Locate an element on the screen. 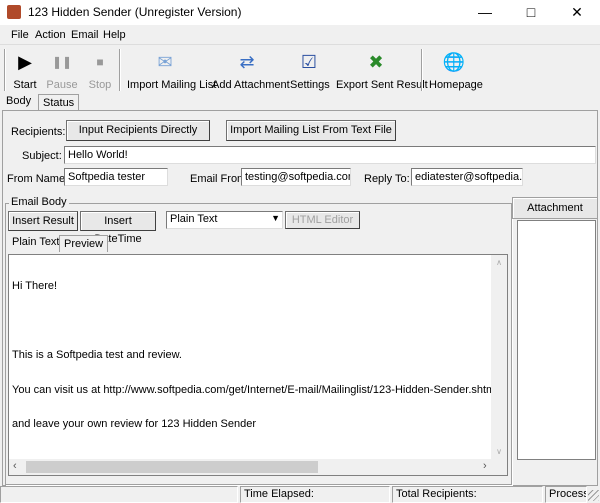 The image size is (600, 503). attachment-icon: ⇄ is located at coordinates (247, 61).